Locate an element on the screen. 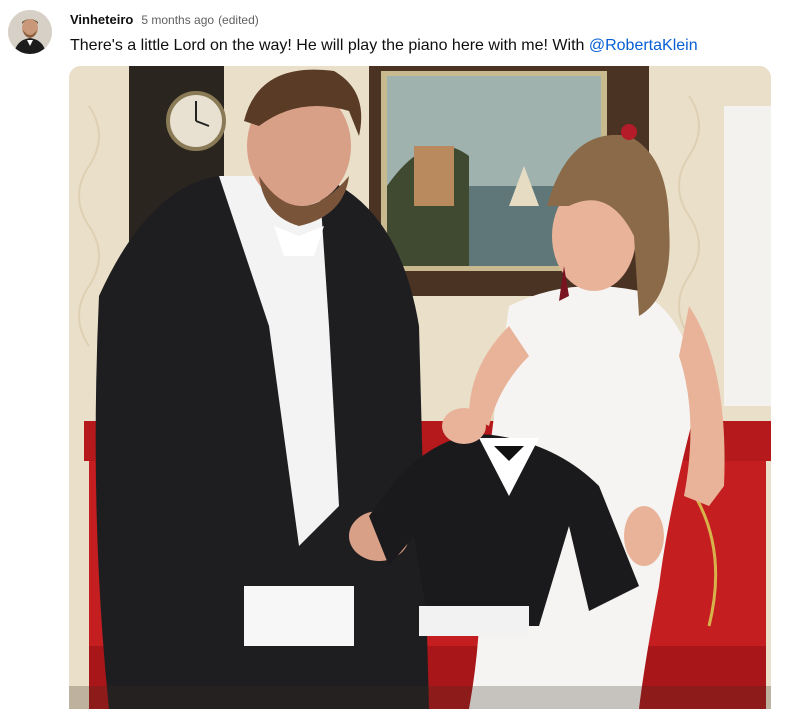  edited-label: (edited) is located at coordinates (238, 20).